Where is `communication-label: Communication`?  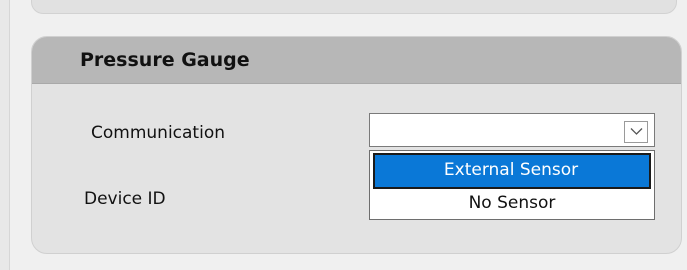 communication-label: Communication is located at coordinates (158, 133).